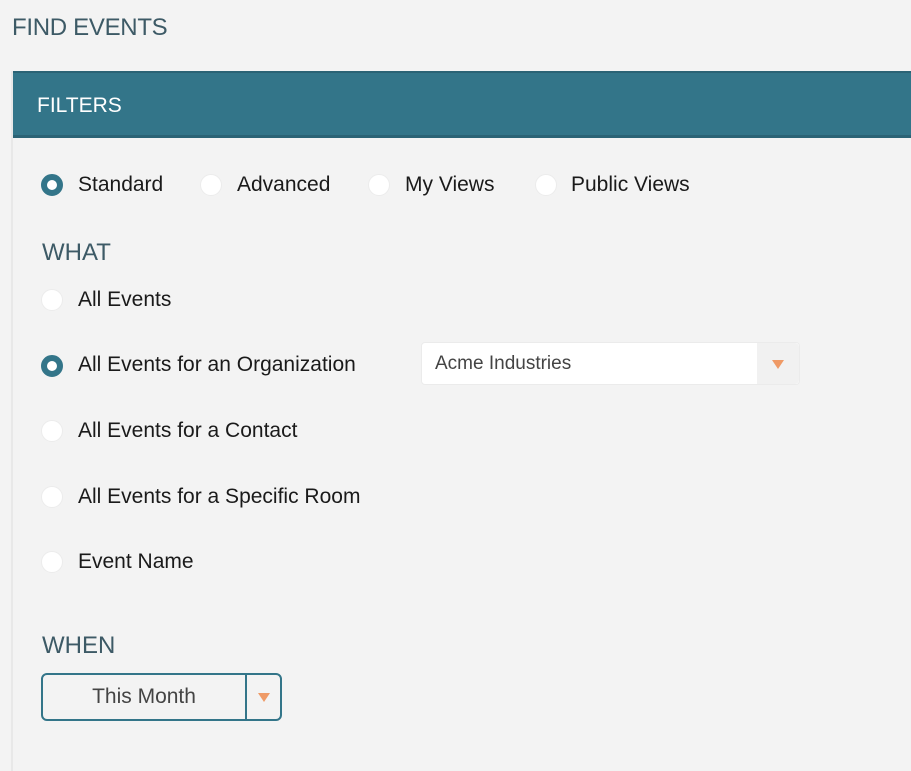 This screenshot has height=771, width=911. What do you see at coordinates (379, 185) in the screenshot?
I see `radio-my-views` at bounding box center [379, 185].